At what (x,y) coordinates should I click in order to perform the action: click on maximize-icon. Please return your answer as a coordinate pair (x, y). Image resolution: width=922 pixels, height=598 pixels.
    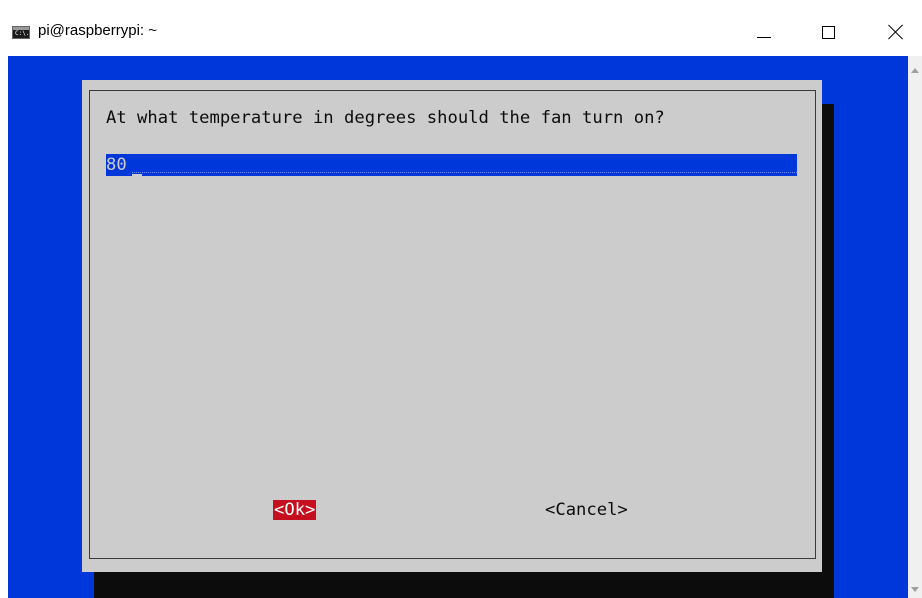
    Looking at the image, I should click on (828, 32).